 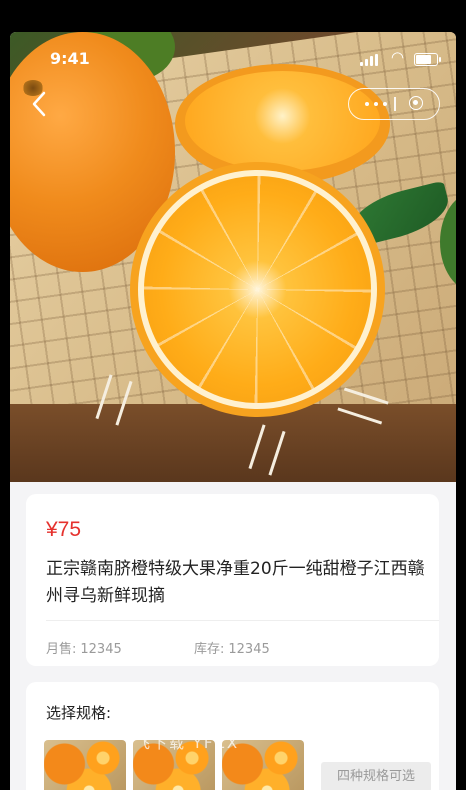 What do you see at coordinates (235, 582) in the screenshot?
I see `product-title: 正宗赣南脐橙特级大果净重20斤一纯甜橙子江西赣州寻乌新鲜现摘` at bounding box center [235, 582].